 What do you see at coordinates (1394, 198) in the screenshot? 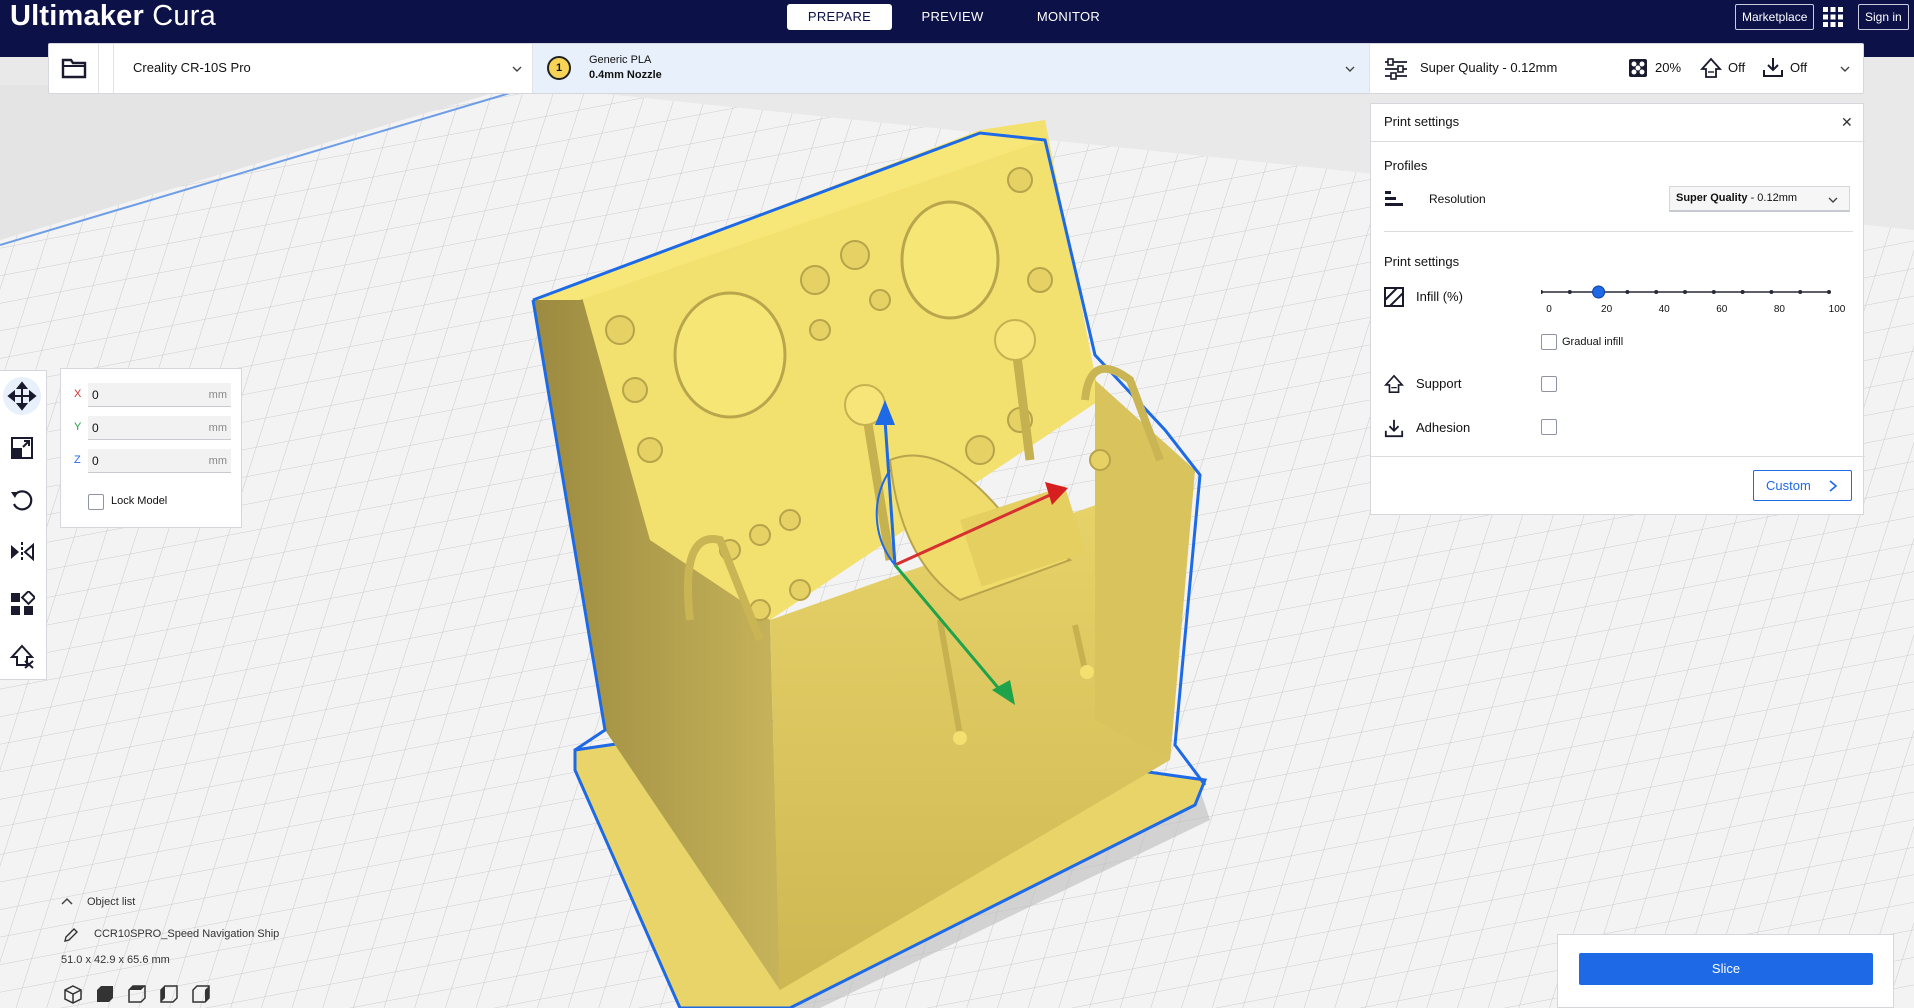
I see `resolution-icon` at bounding box center [1394, 198].